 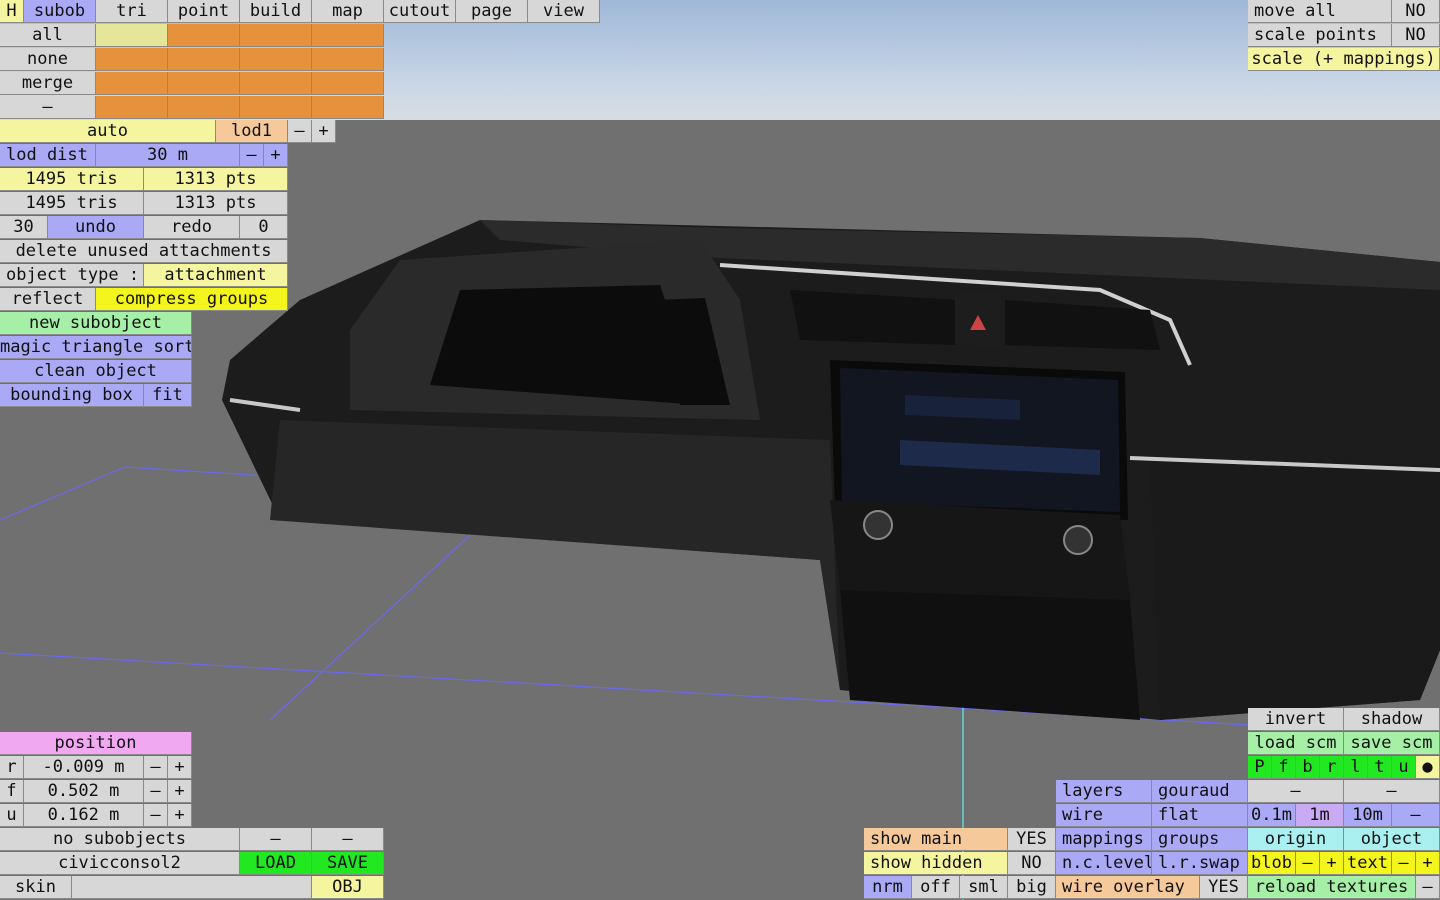 I want to click on lr-swap-button: l.r.swap, so click(x=1200, y=863).